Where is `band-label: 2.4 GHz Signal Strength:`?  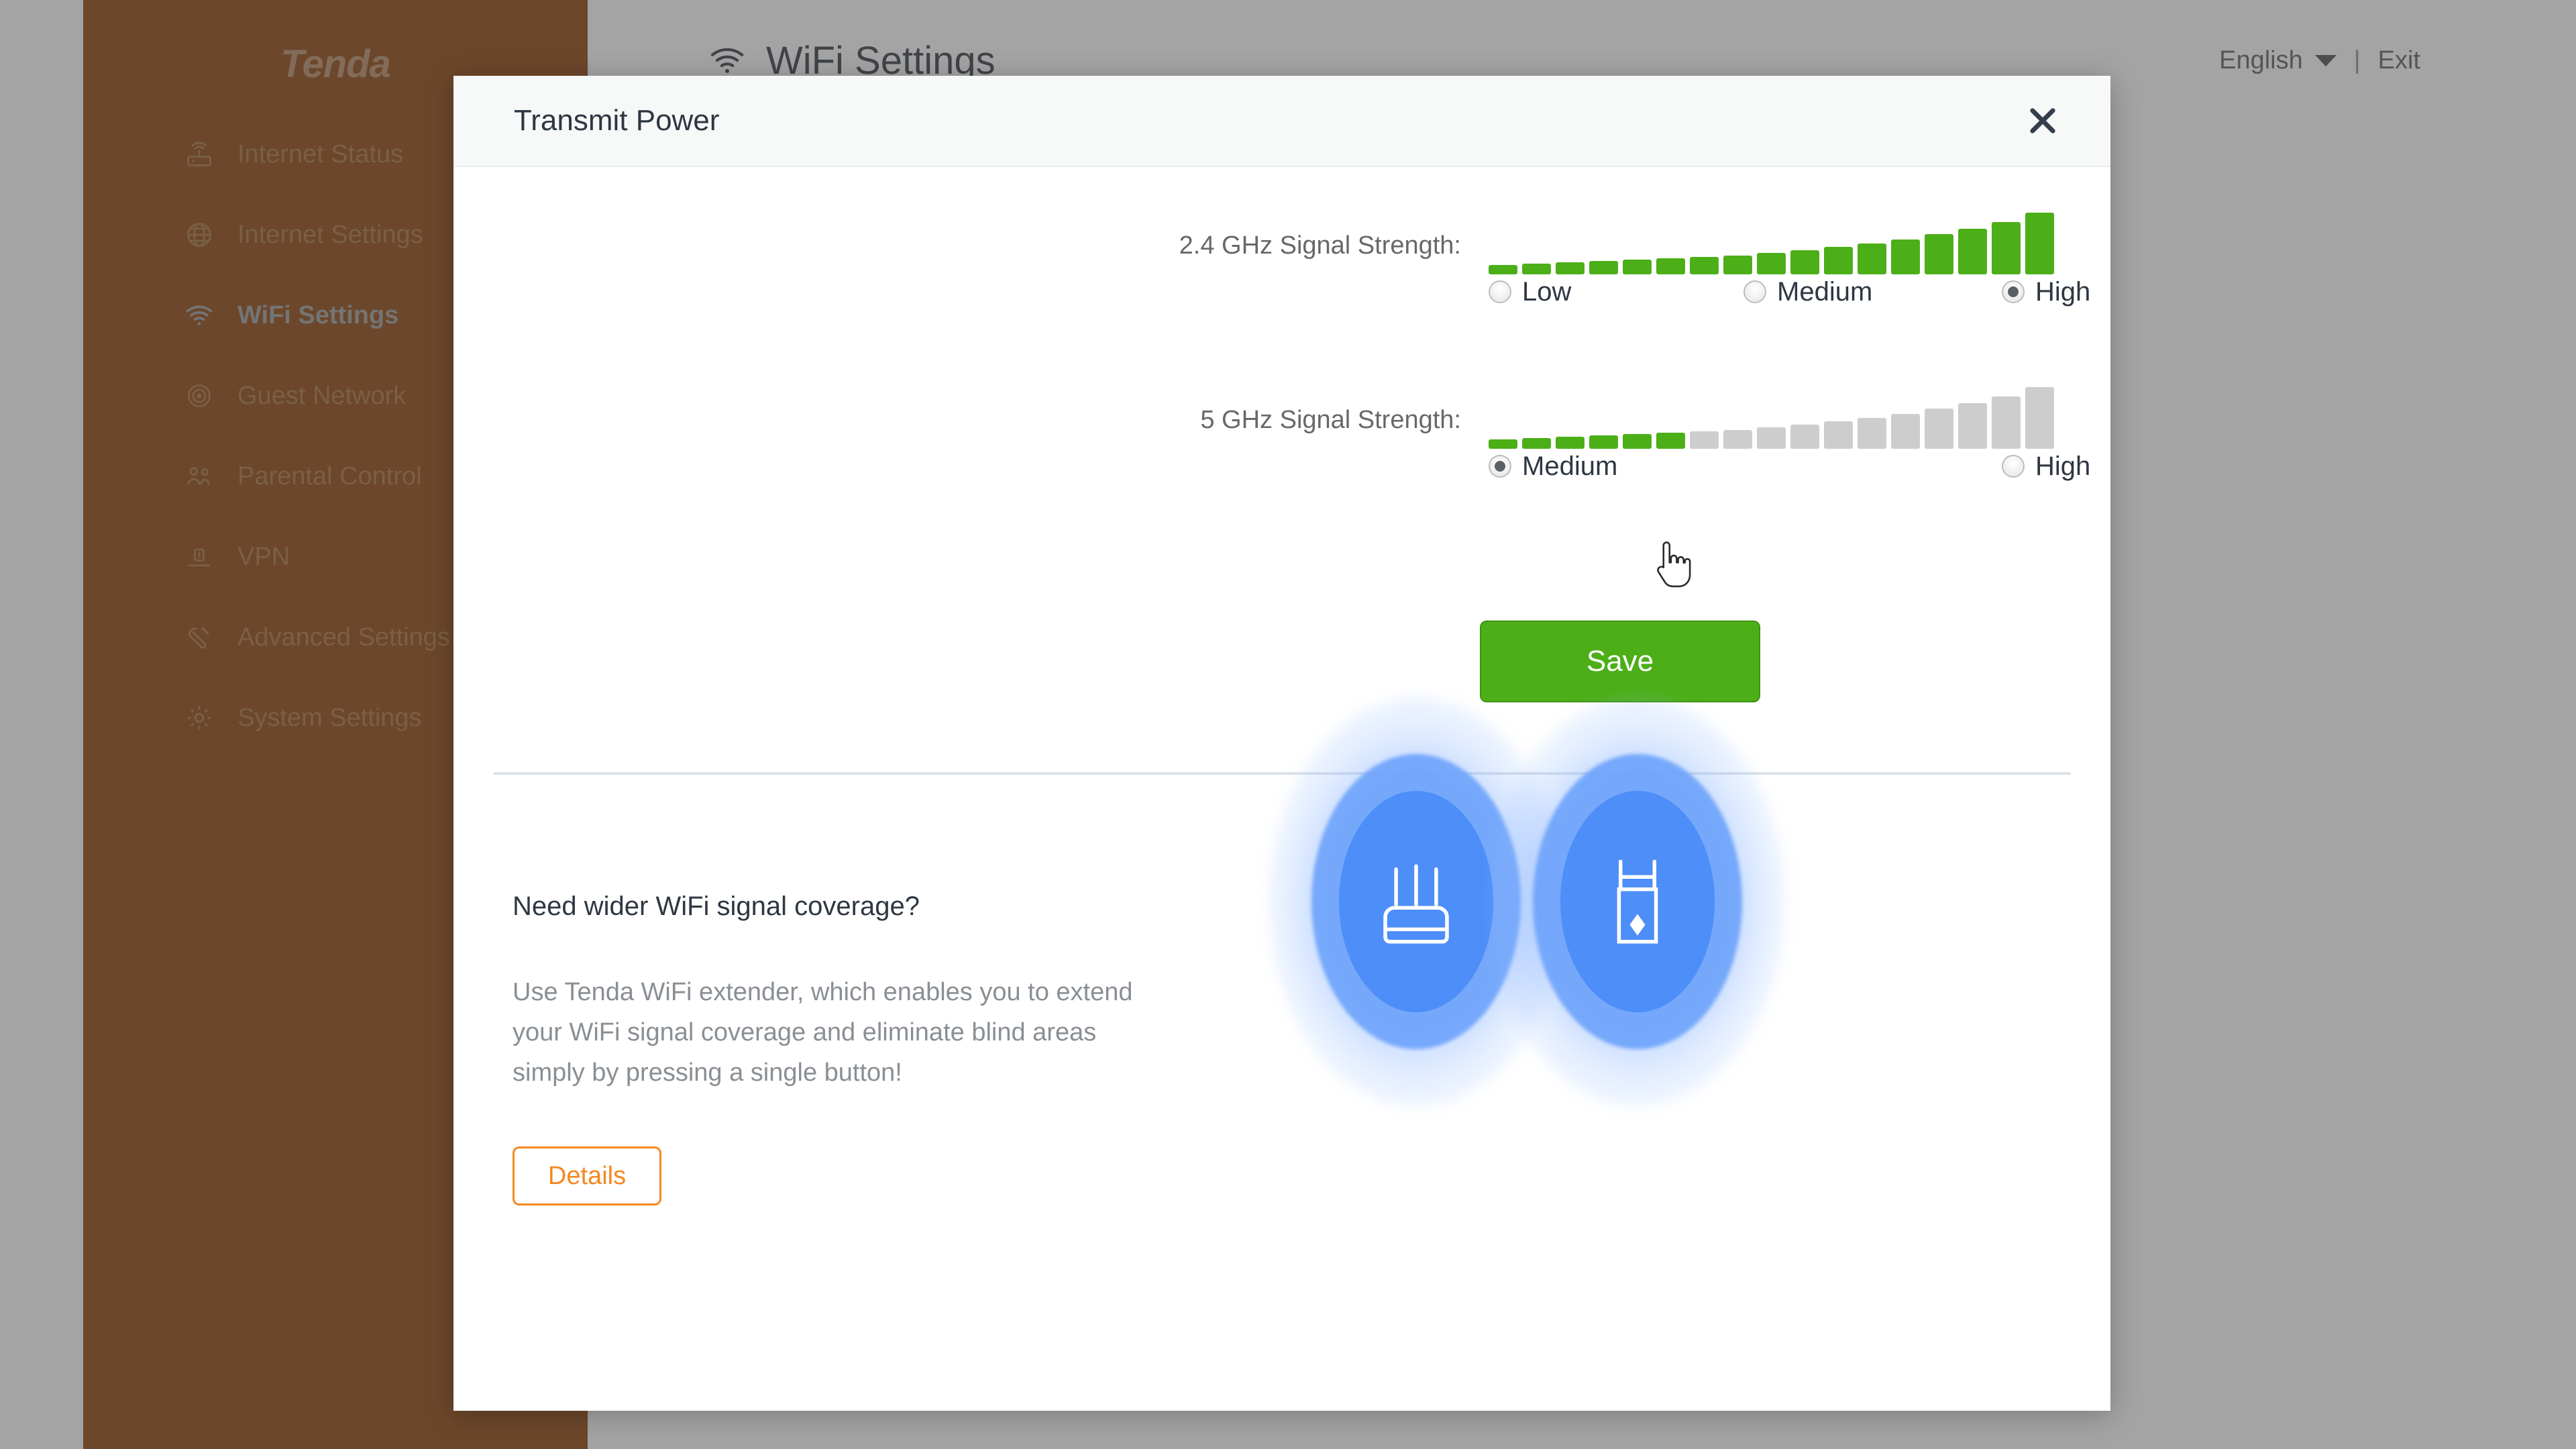 band-label: 2.4 GHz Signal Strength: is located at coordinates (1320, 245).